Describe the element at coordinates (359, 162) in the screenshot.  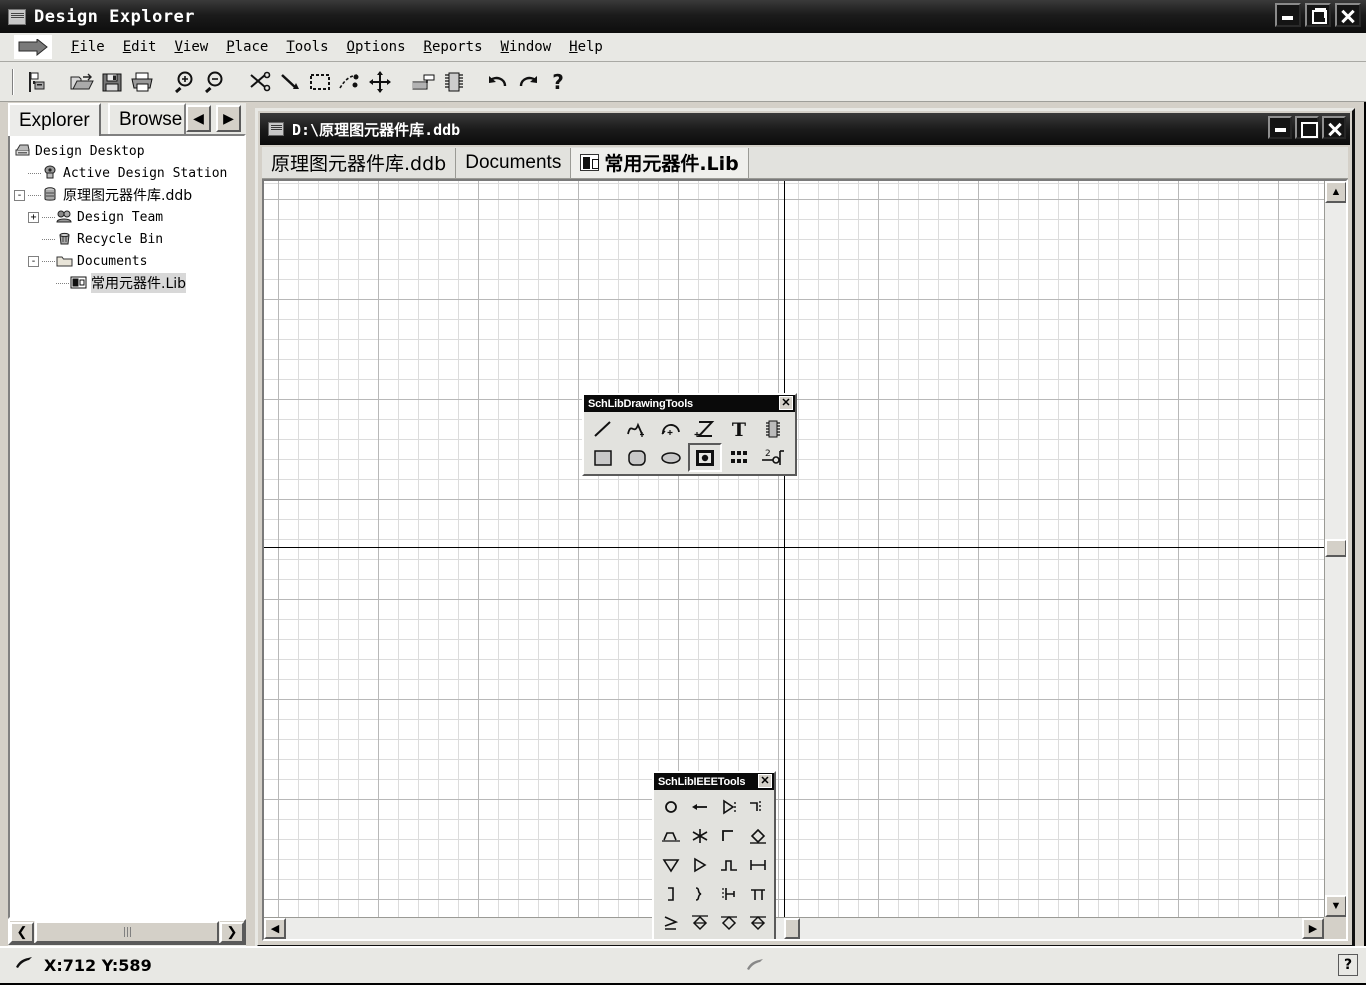
I see `doc-tab-ddb: 原理图元器件库.ddb` at that location.